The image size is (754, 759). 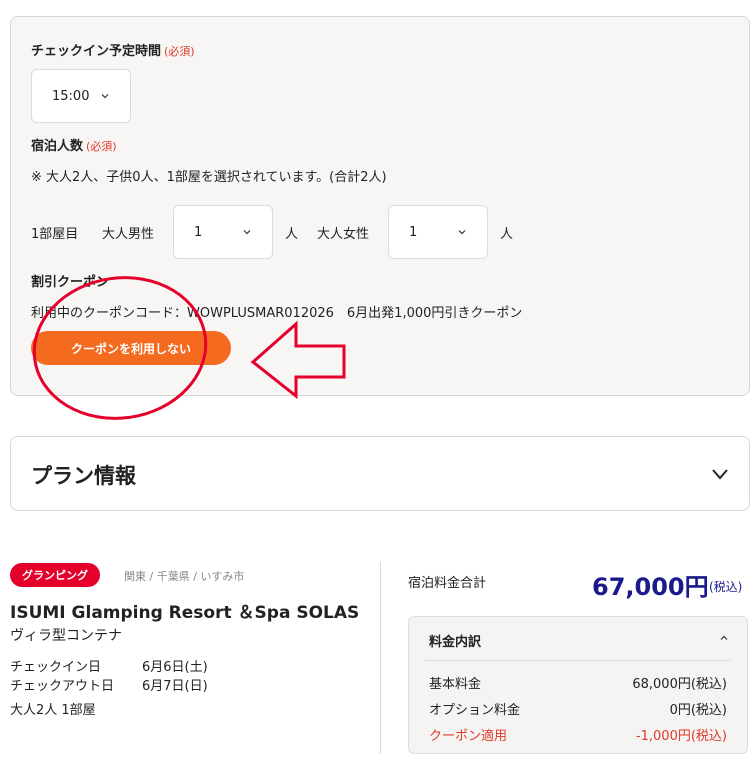 I want to click on checkout-date-label: チェックアウト日, so click(x=62, y=686).